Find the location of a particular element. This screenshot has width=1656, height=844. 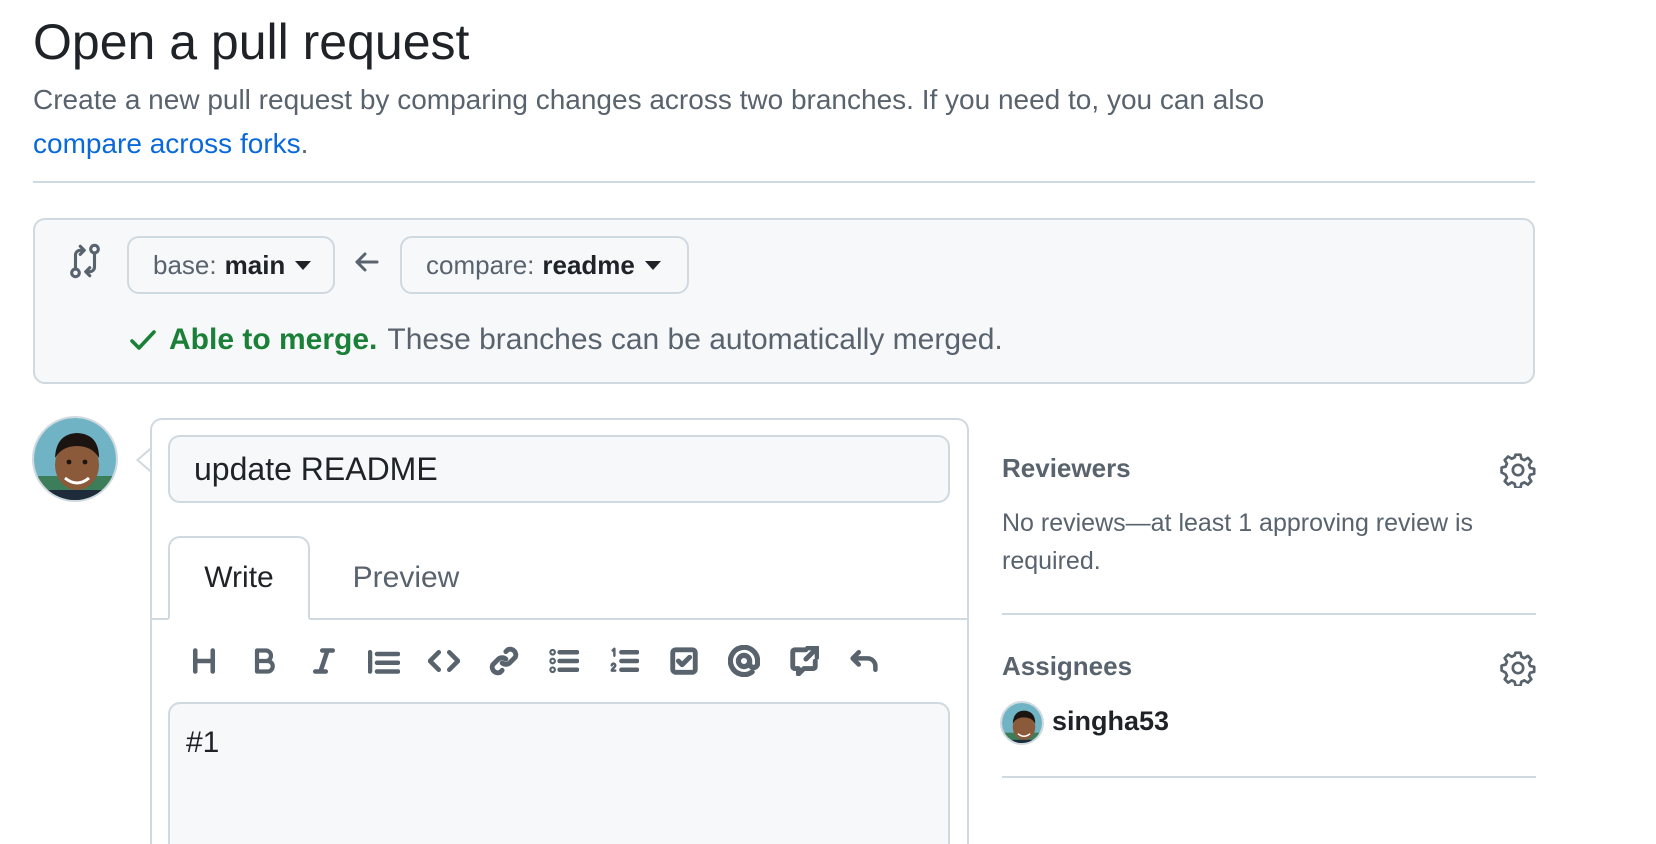

compare-branch-dropdown: compare: readme is located at coordinates (544, 265).